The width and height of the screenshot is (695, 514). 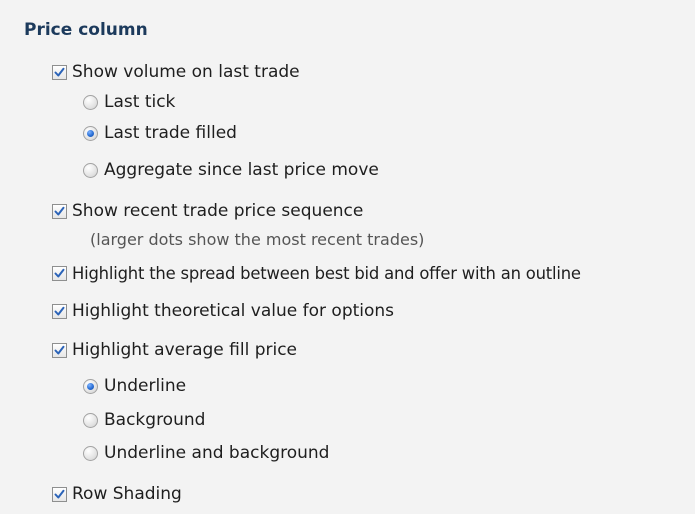 What do you see at coordinates (218, 211) in the screenshot?
I see `show-sequence-label: Show recent trade price sequence` at bounding box center [218, 211].